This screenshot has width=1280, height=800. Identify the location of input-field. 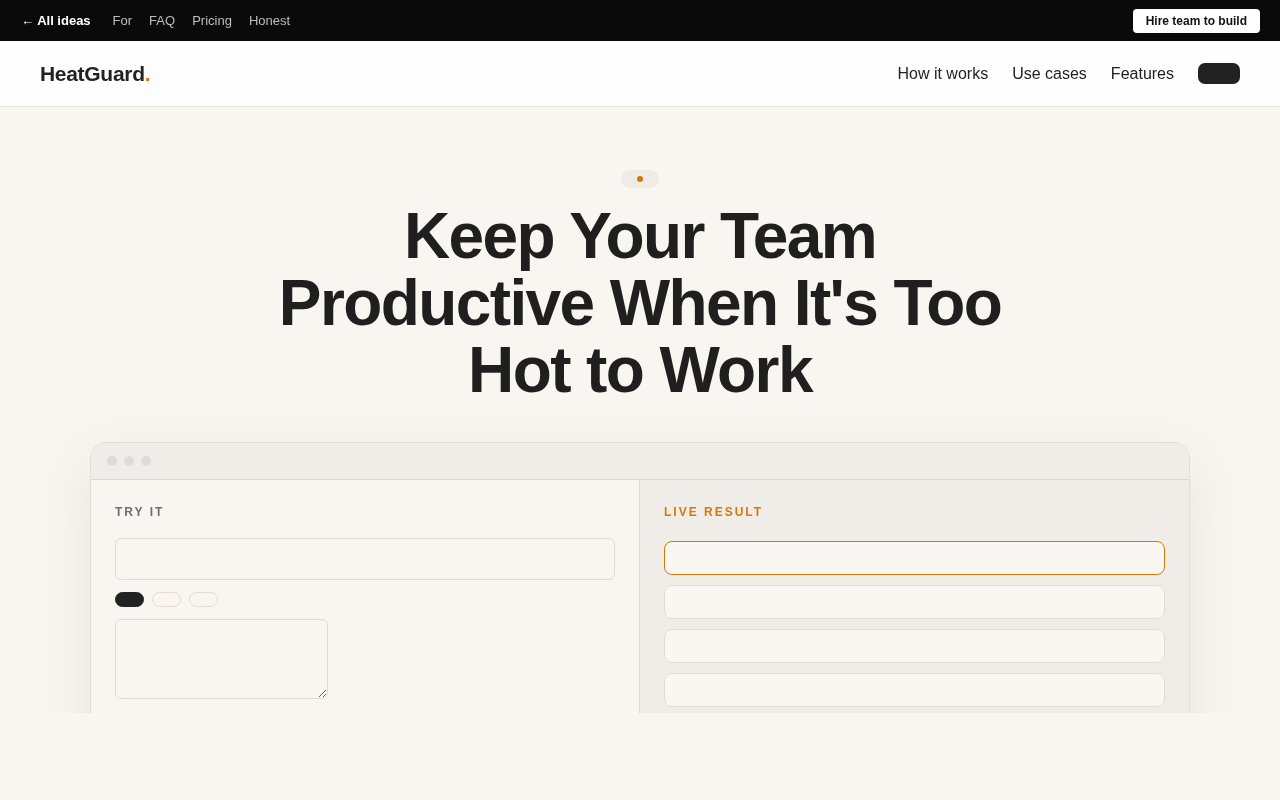
(365, 559).